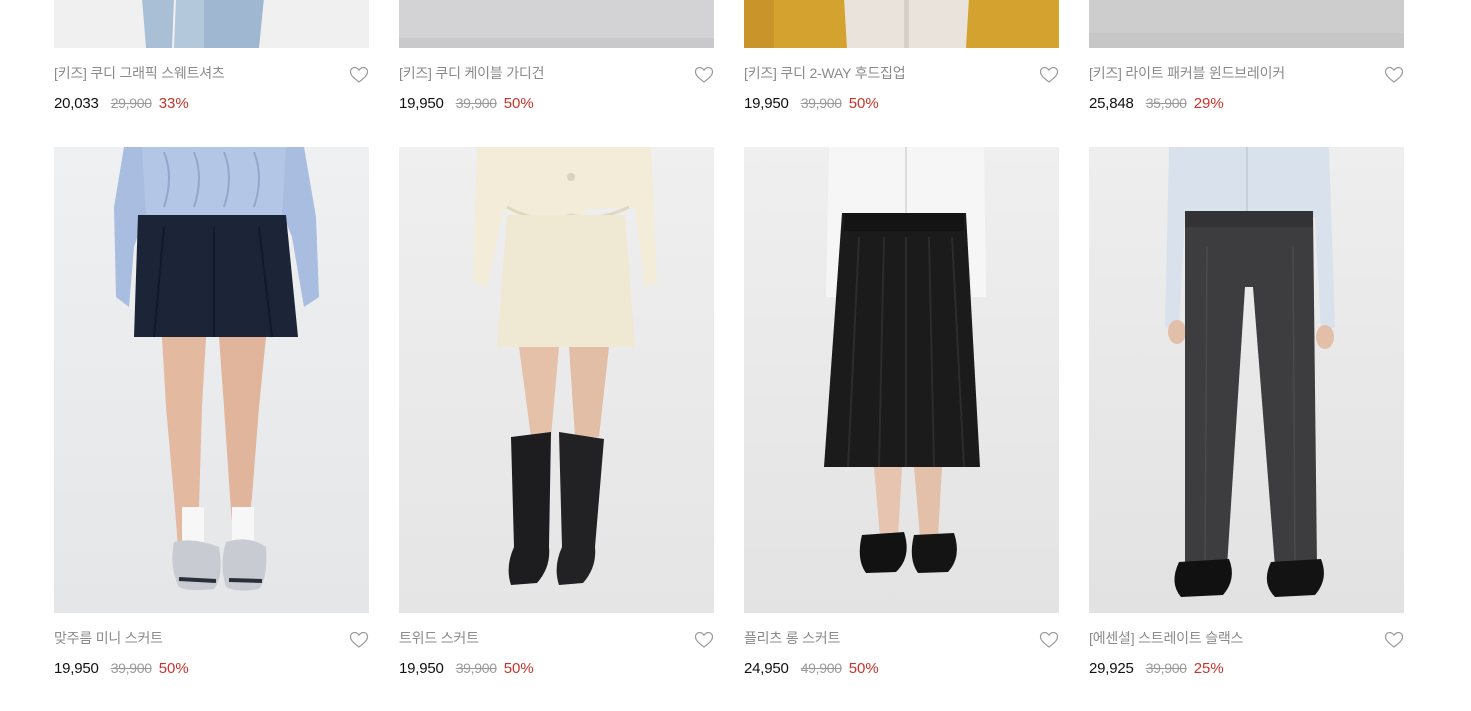 This screenshot has height=711, width=1471. I want to click on product-name: [에센셜] 스트레이트 슬랙스, so click(1246, 638).